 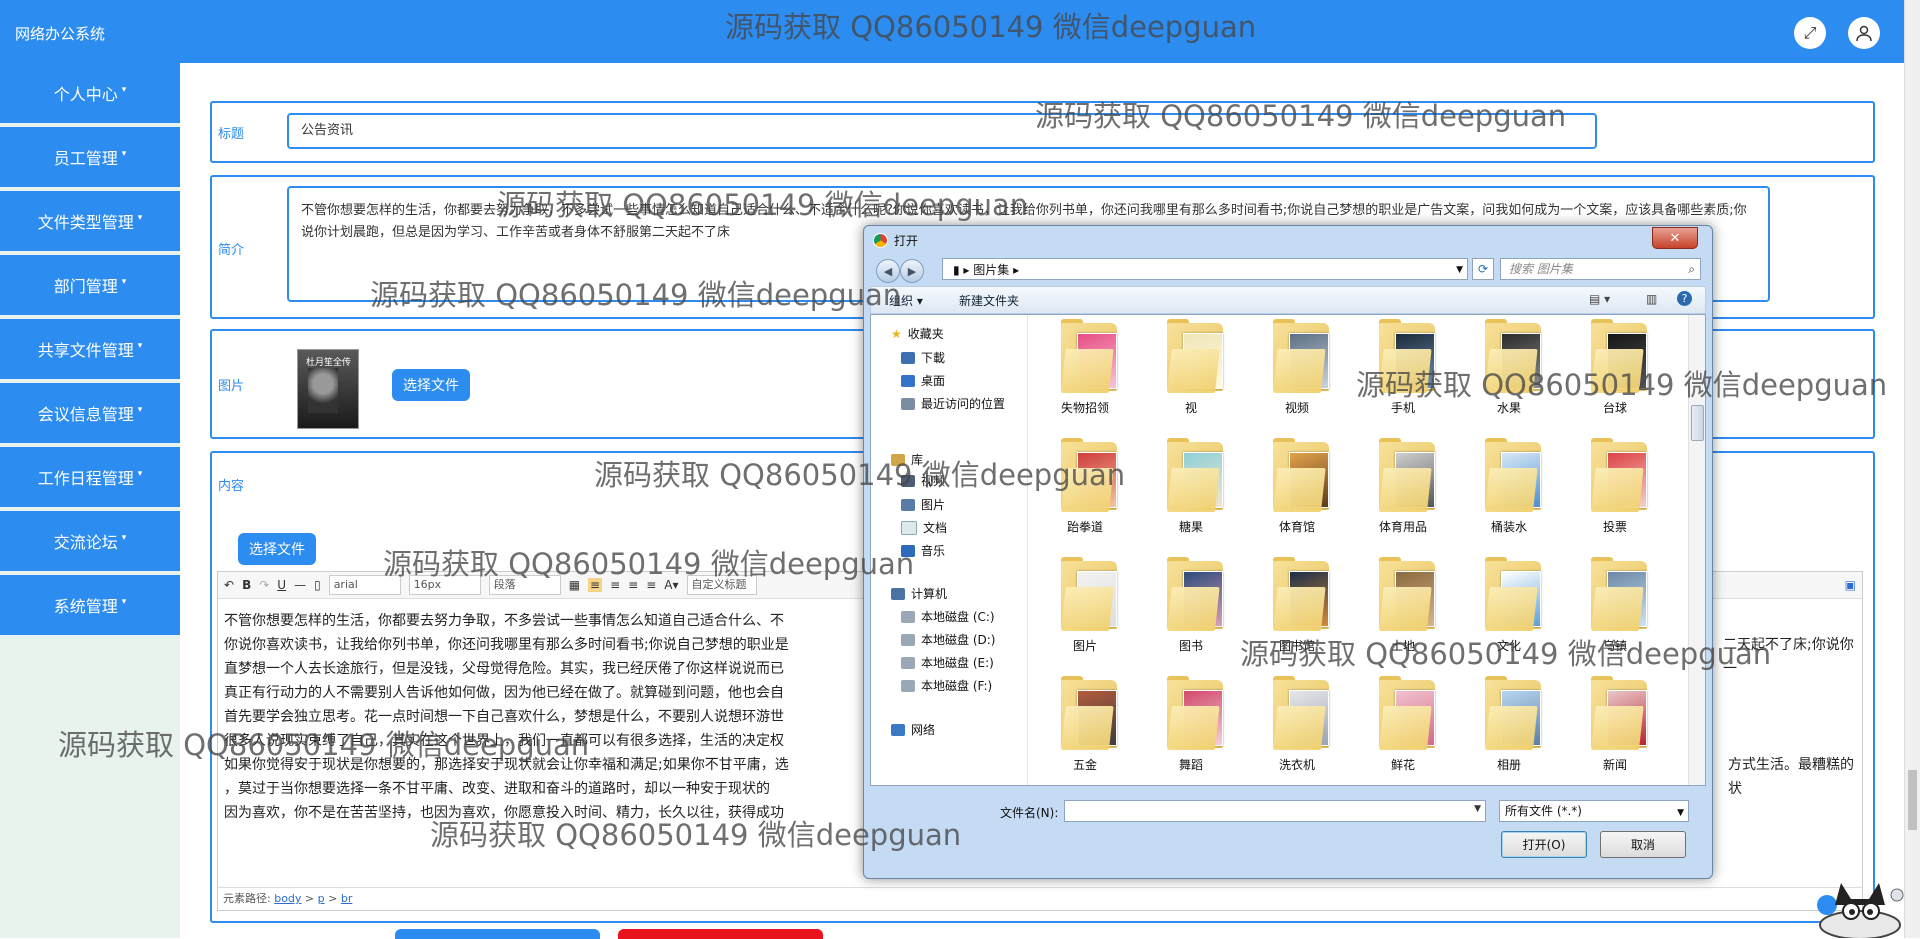 I want to click on font-family-select: arial, so click(x=364, y=585).